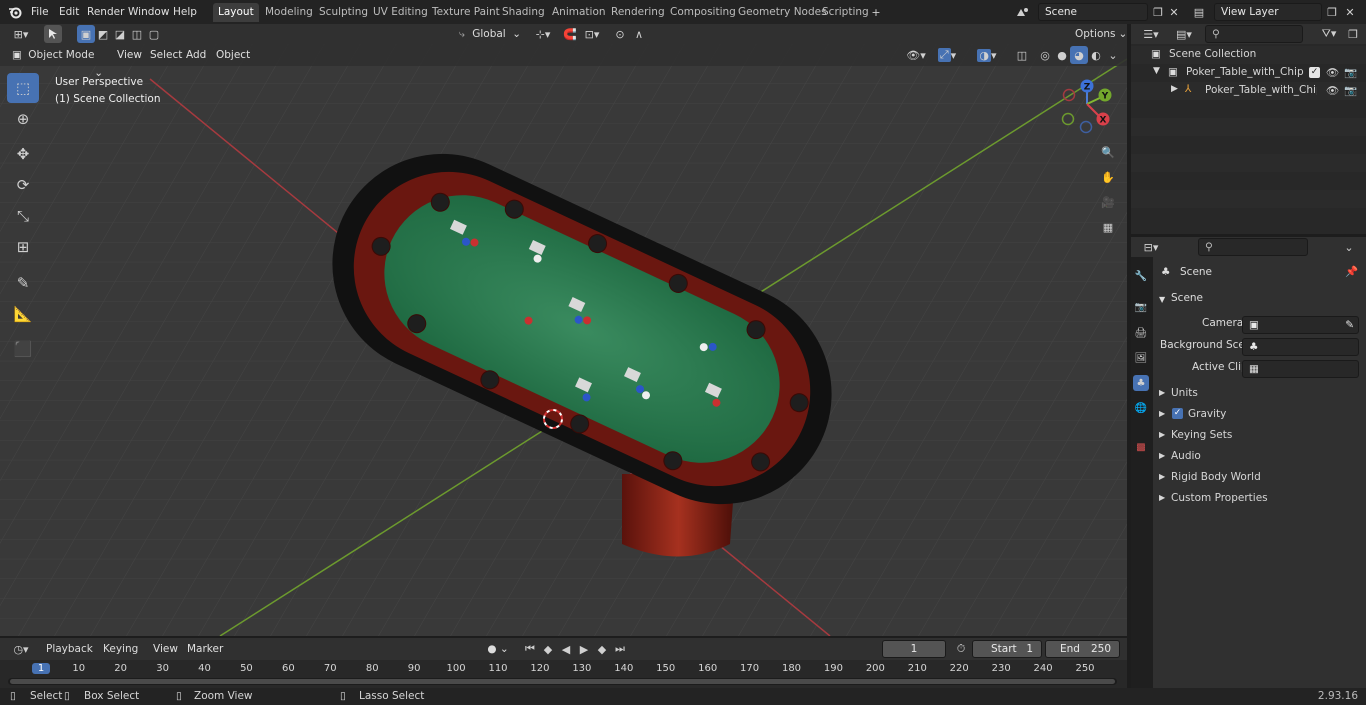  What do you see at coordinates (592, 34) in the screenshot?
I see `snap-target-icon: ⊡▾` at bounding box center [592, 34].